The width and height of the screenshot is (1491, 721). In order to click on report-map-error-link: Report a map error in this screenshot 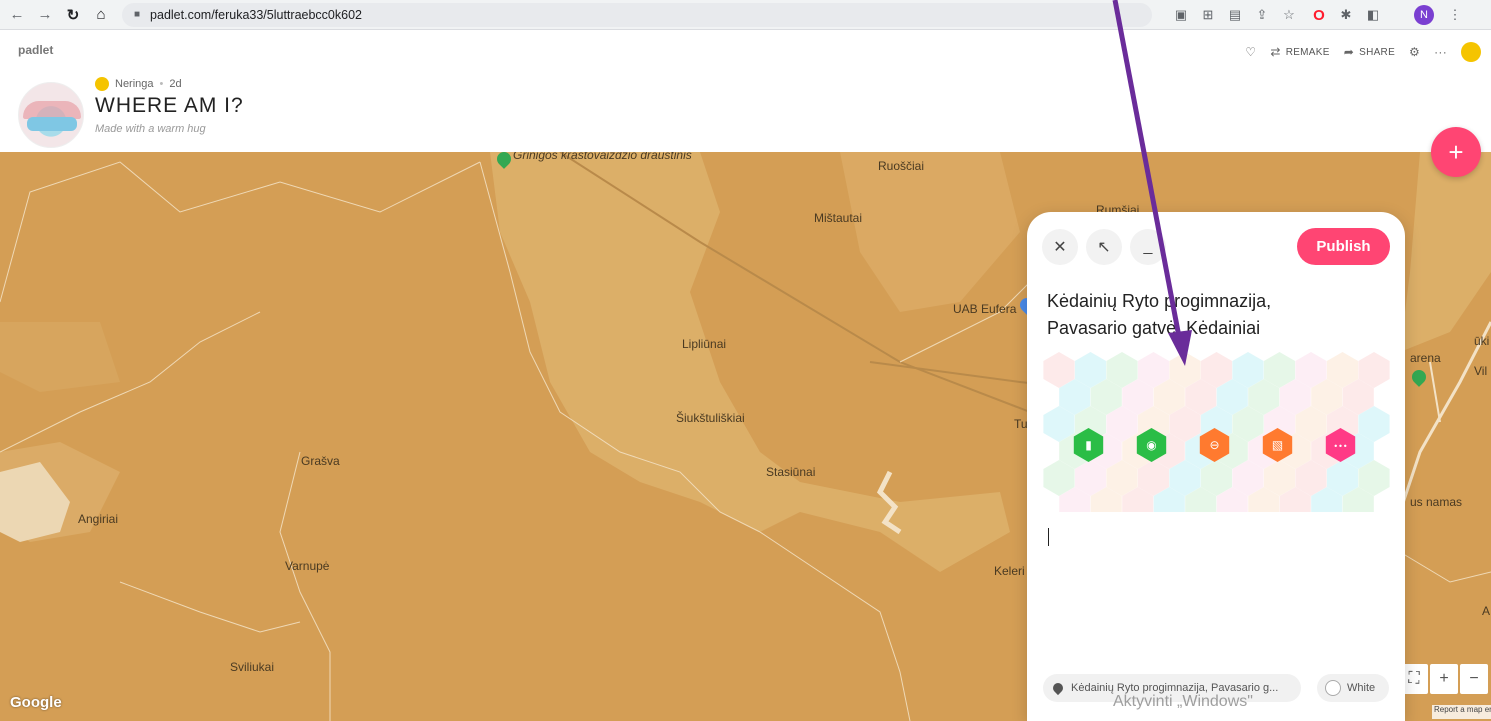, I will do `click(1461, 712)`.